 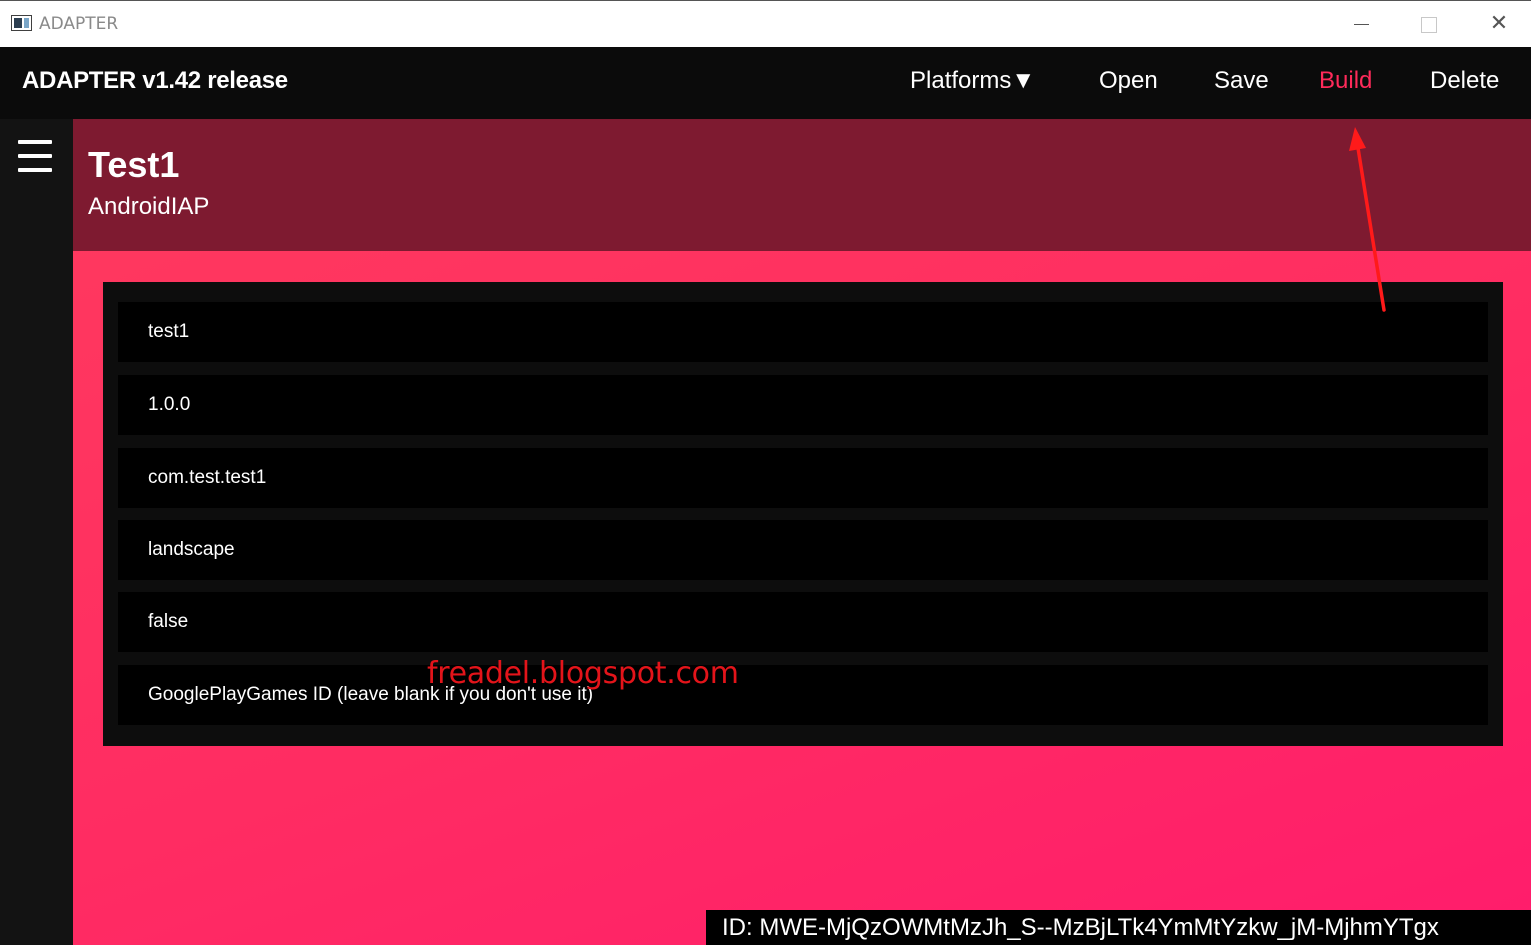 I want to click on build-button: Build, so click(x=1345, y=81).